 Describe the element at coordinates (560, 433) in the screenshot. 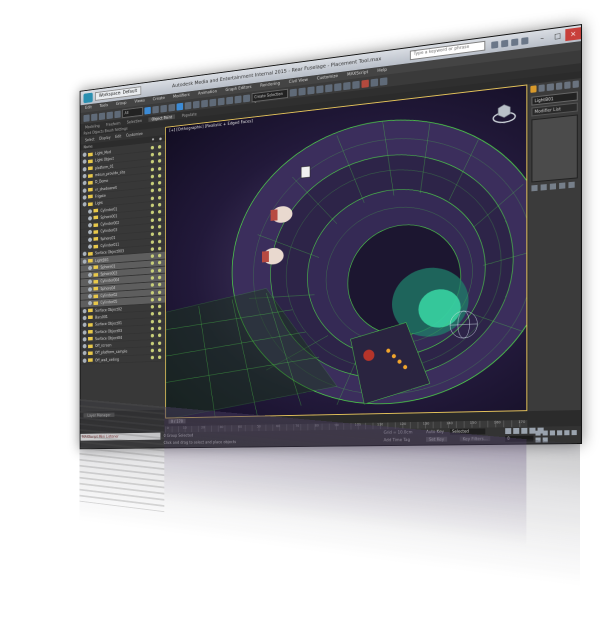

I see `zoom-extents-all-icon` at that location.